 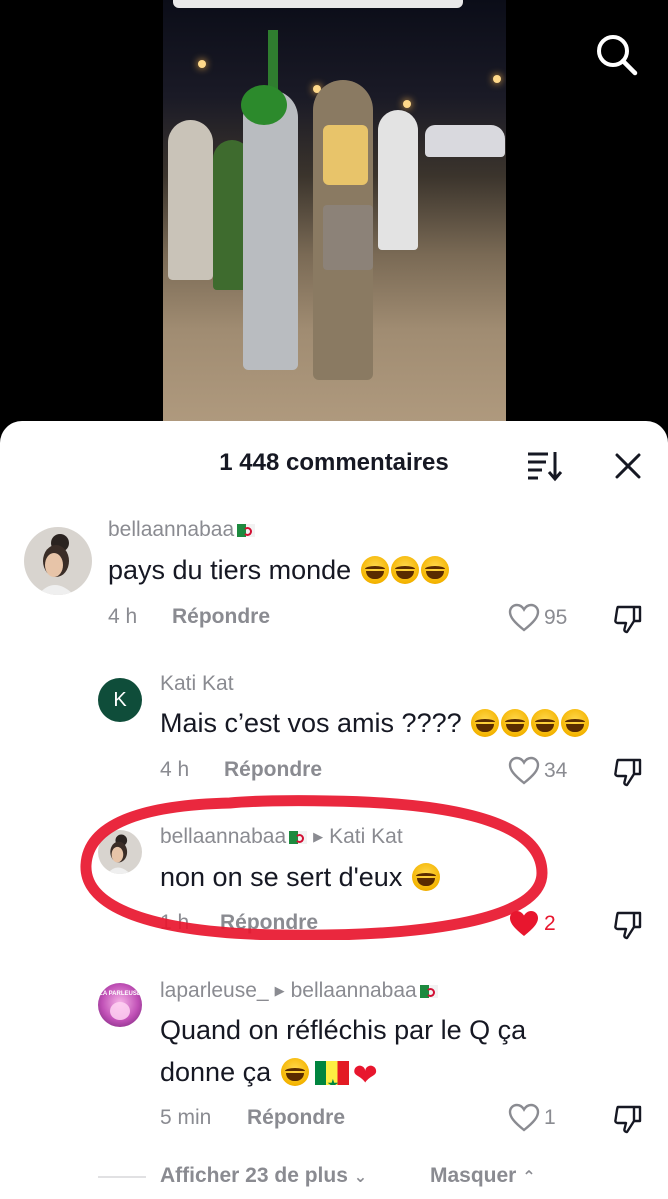 I want to click on show-more-label: Afficher 23 de plus, so click(x=254, y=1175).